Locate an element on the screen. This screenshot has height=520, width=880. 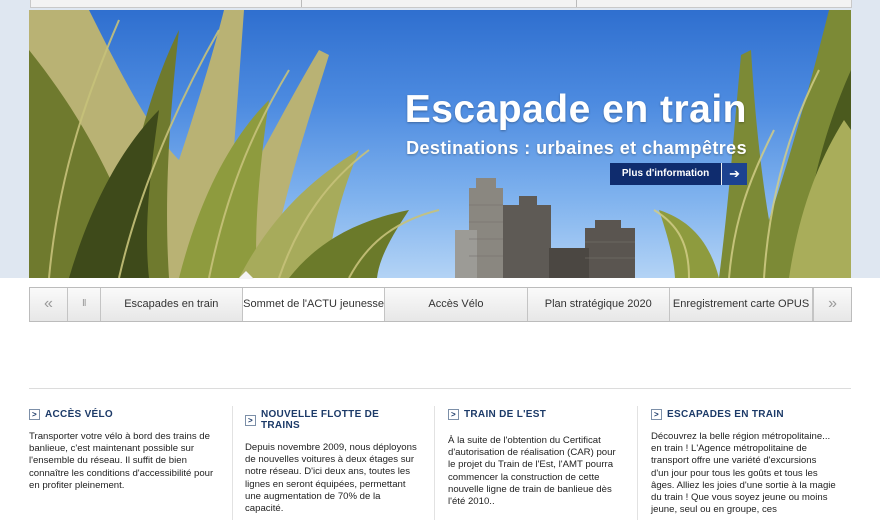
hero-title: Escapade en train is located at coordinates (575, 109).